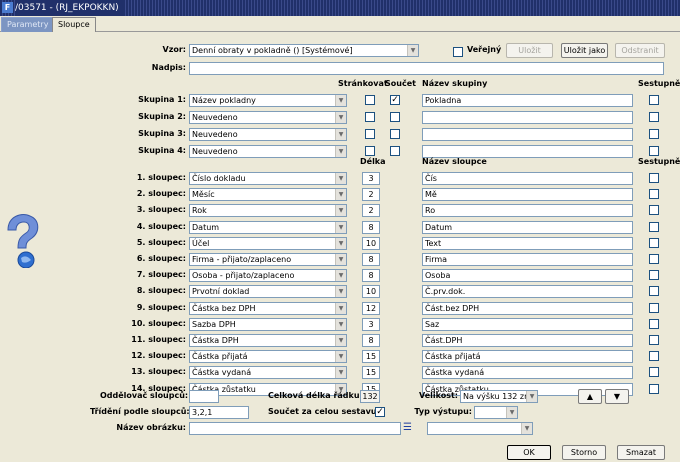  What do you see at coordinates (74, 25) in the screenshot?
I see `tab-sloupce: Sloupce` at bounding box center [74, 25].